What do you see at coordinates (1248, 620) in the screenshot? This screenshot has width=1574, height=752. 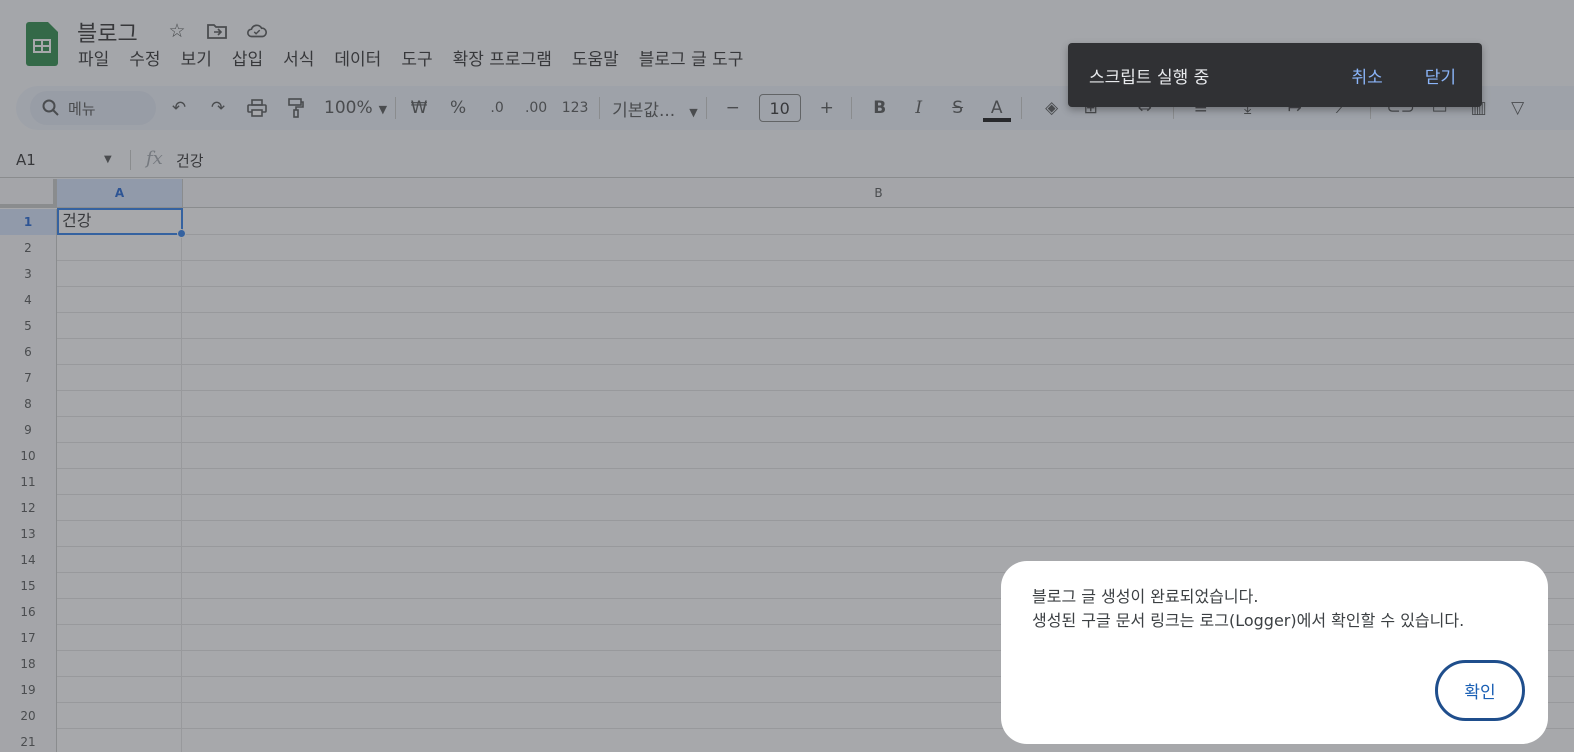 I see `dialog-line-2: 생성된 구글 문서 링크는 로그(Logger)에서 확인할 수 있습니다.` at bounding box center [1248, 620].